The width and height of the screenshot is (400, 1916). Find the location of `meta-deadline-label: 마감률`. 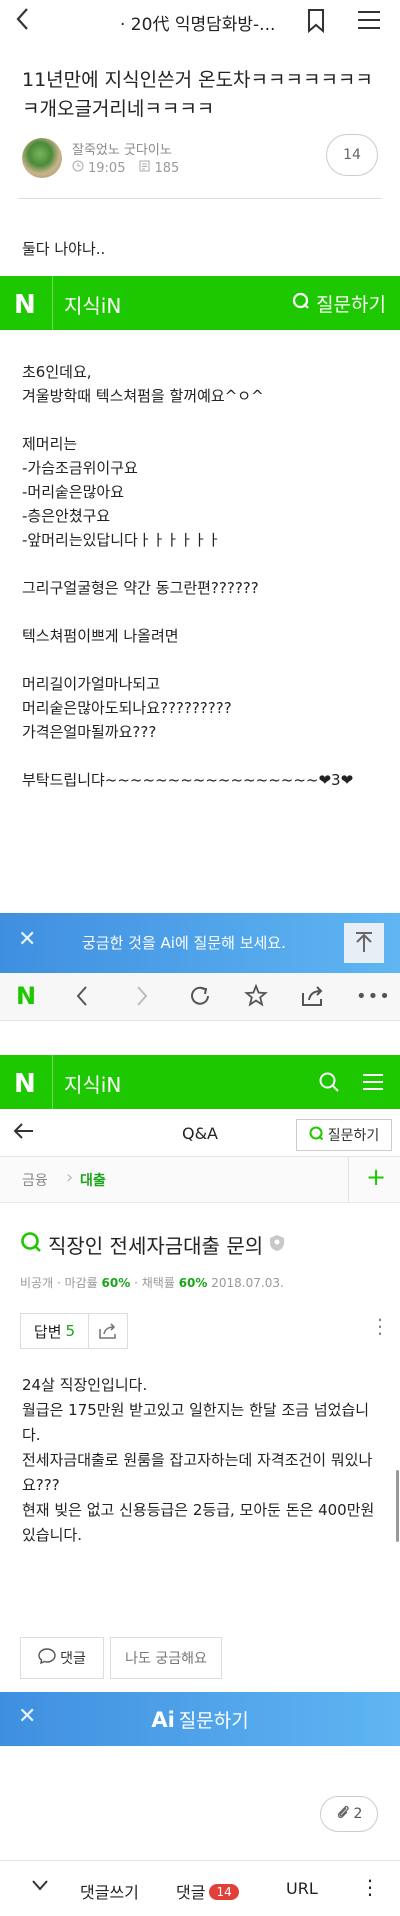

meta-deadline-label: 마감률 is located at coordinates (81, 1283).